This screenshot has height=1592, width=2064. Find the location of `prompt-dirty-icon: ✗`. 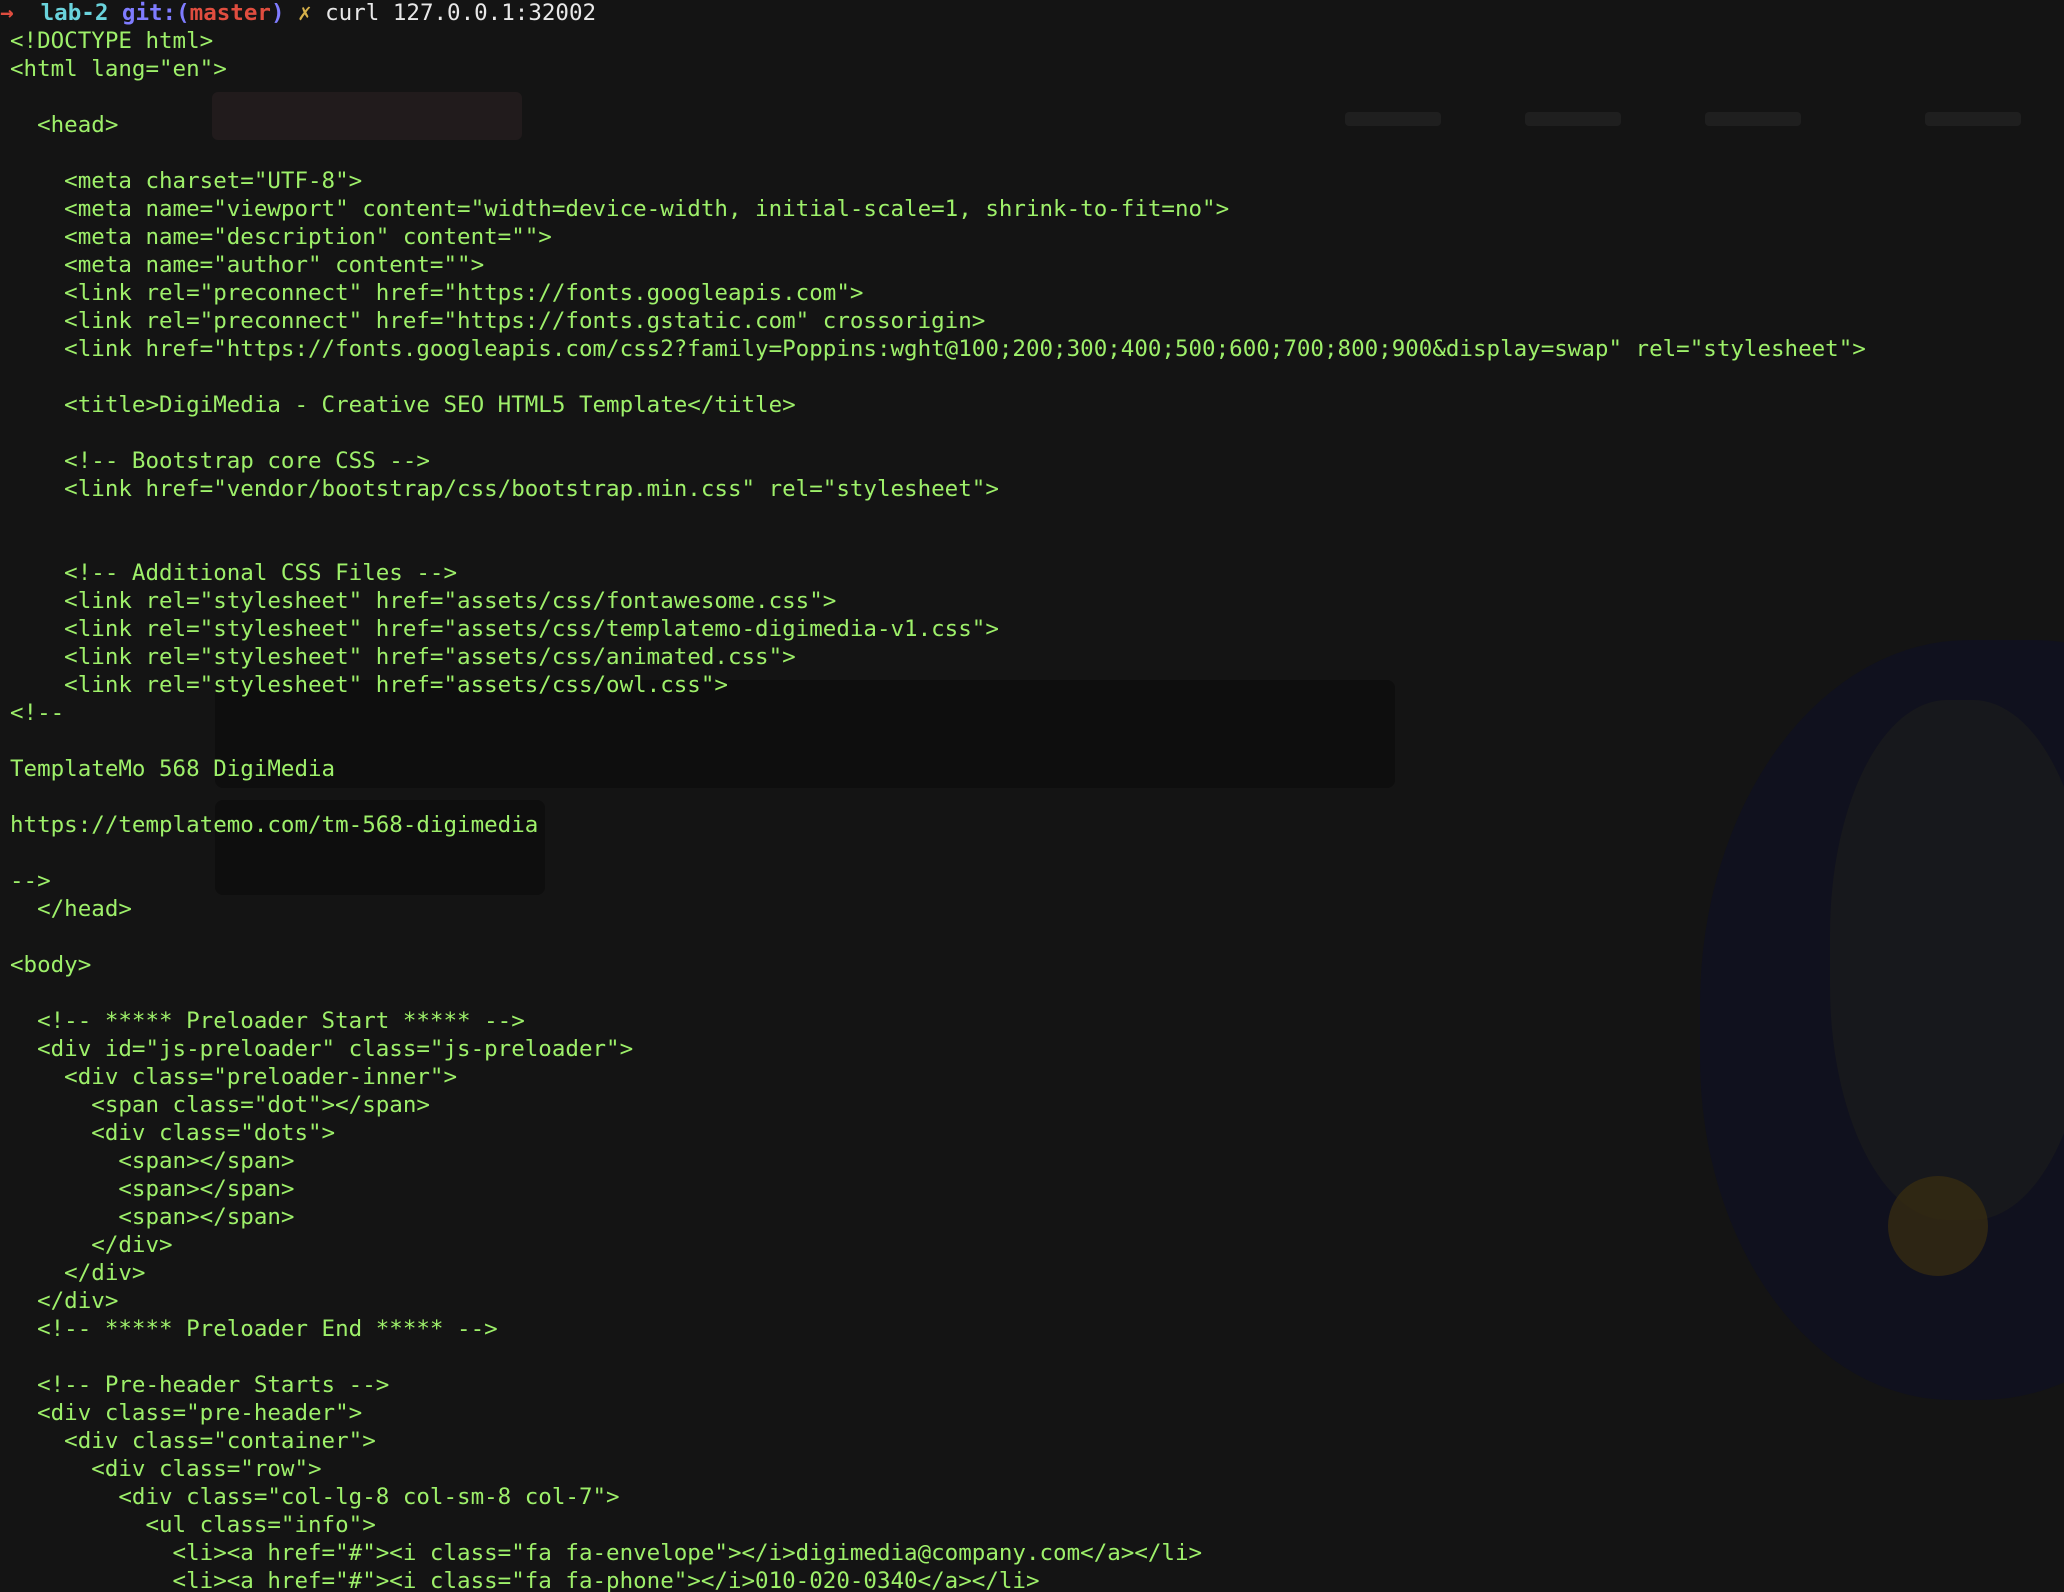

prompt-dirty-icon: ✗ is located at coordinates (305, 13).